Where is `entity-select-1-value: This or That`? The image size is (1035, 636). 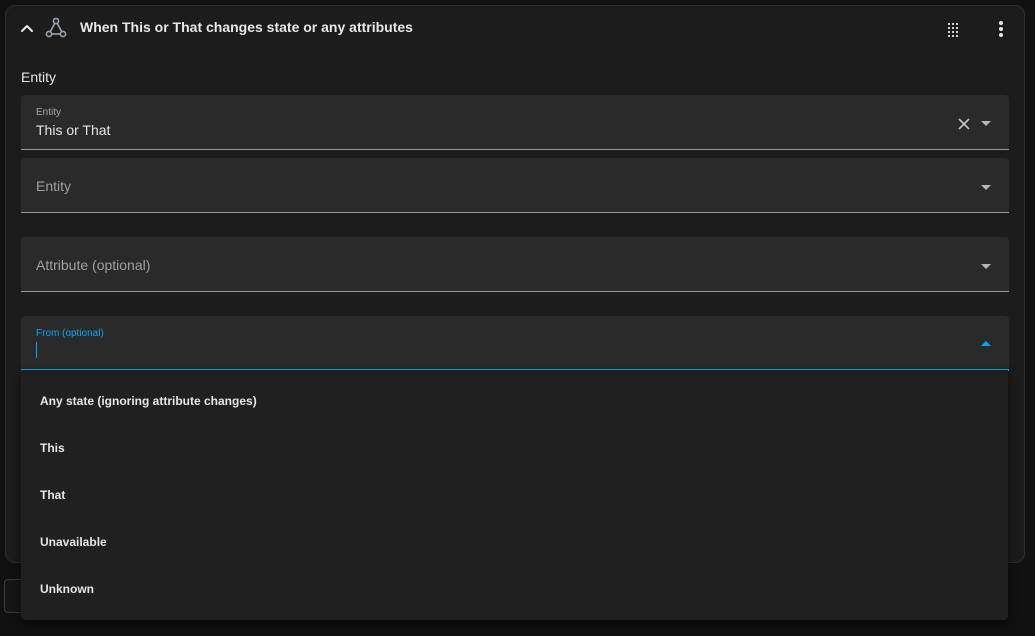 entity-select-1-value: This or That is located at coordinates (73, 130).